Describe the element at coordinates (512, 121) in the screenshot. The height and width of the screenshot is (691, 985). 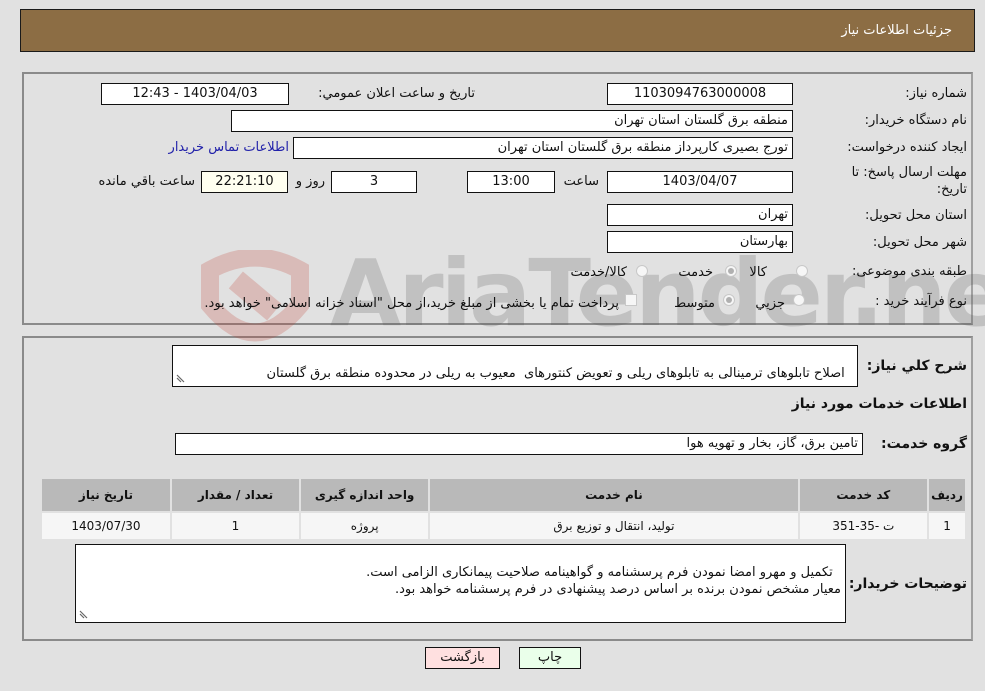
I see `buyer-org-field: منطقه برق گلستان استان تهران` at that location.